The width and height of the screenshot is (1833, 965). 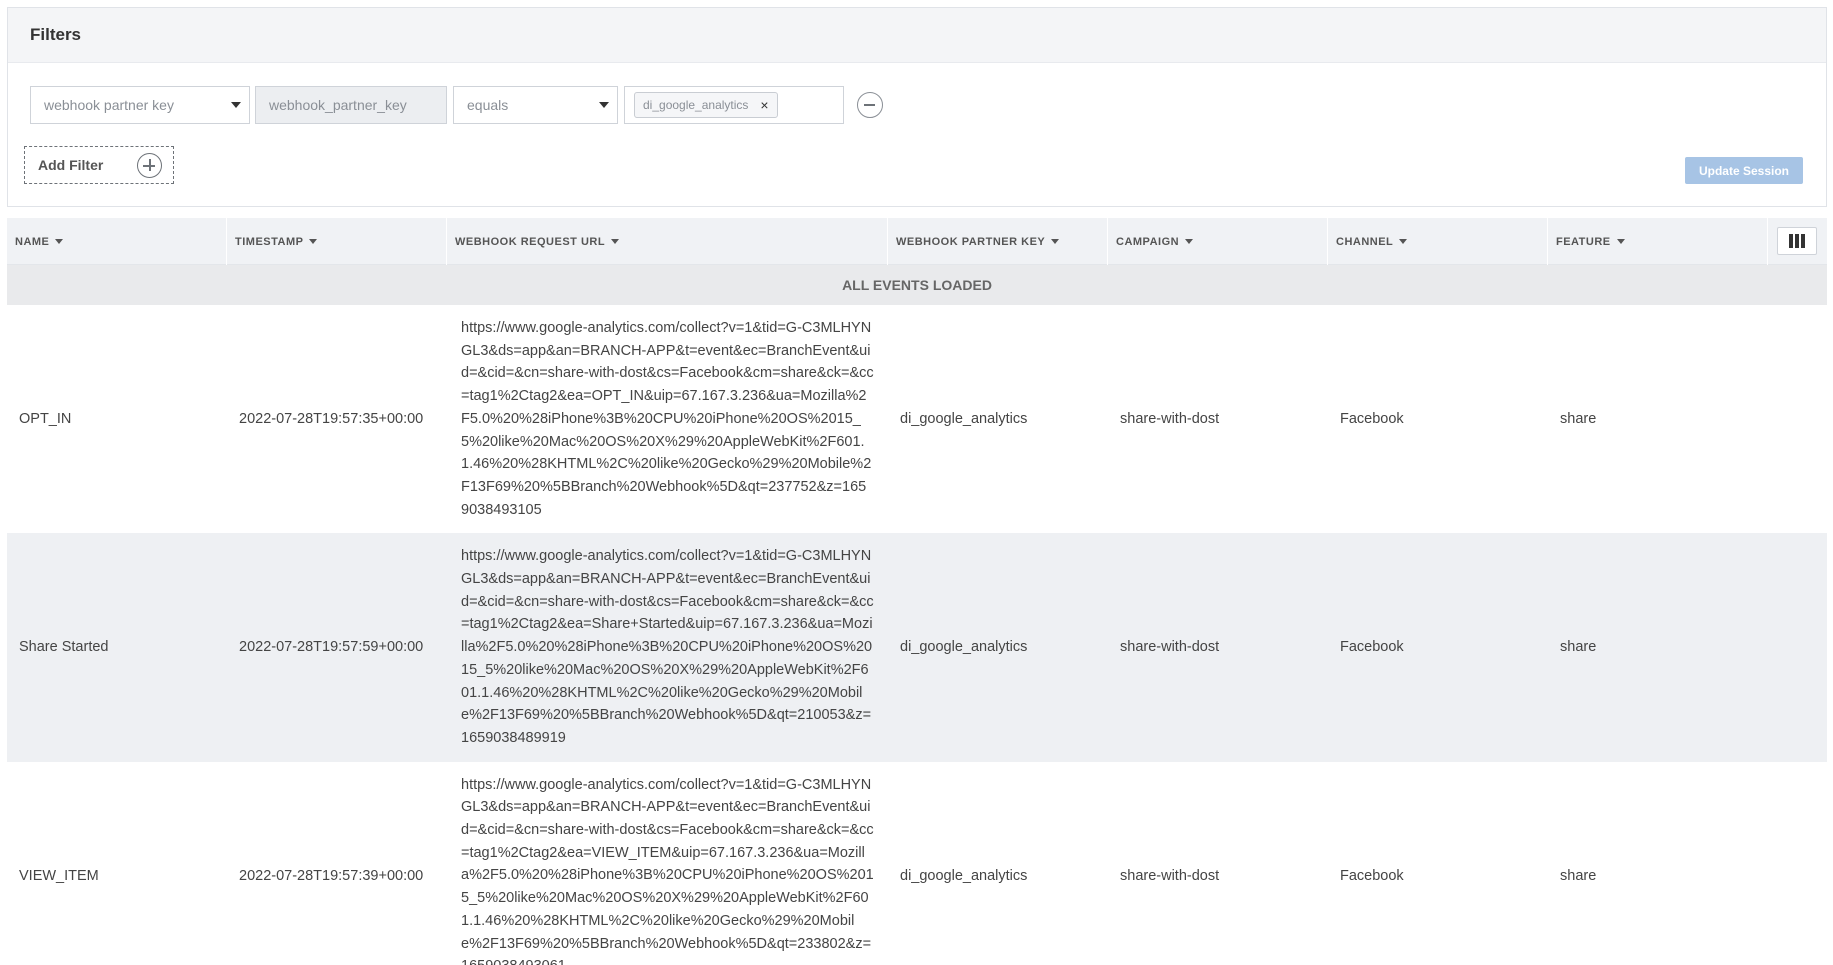 What do you see at coordinates (667, 241) in the screenshot?
I see `column-header-webhook-request-url: WEBHOOK REQUEST URL` at bounding box center [667, 241].